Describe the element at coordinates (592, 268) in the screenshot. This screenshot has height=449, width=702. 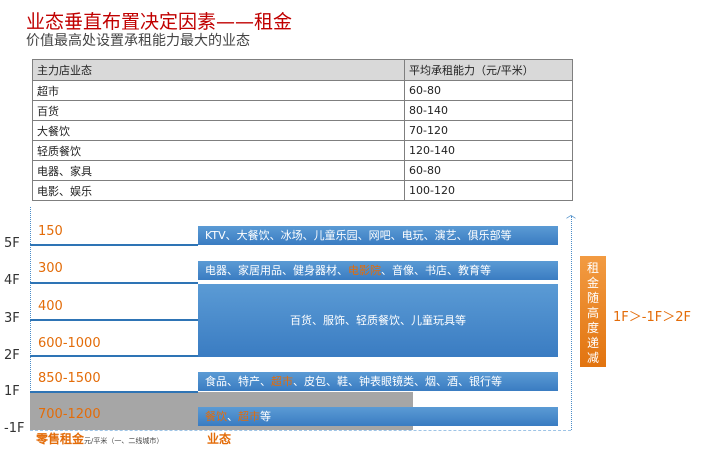
I see `side-char: 租` at that location.